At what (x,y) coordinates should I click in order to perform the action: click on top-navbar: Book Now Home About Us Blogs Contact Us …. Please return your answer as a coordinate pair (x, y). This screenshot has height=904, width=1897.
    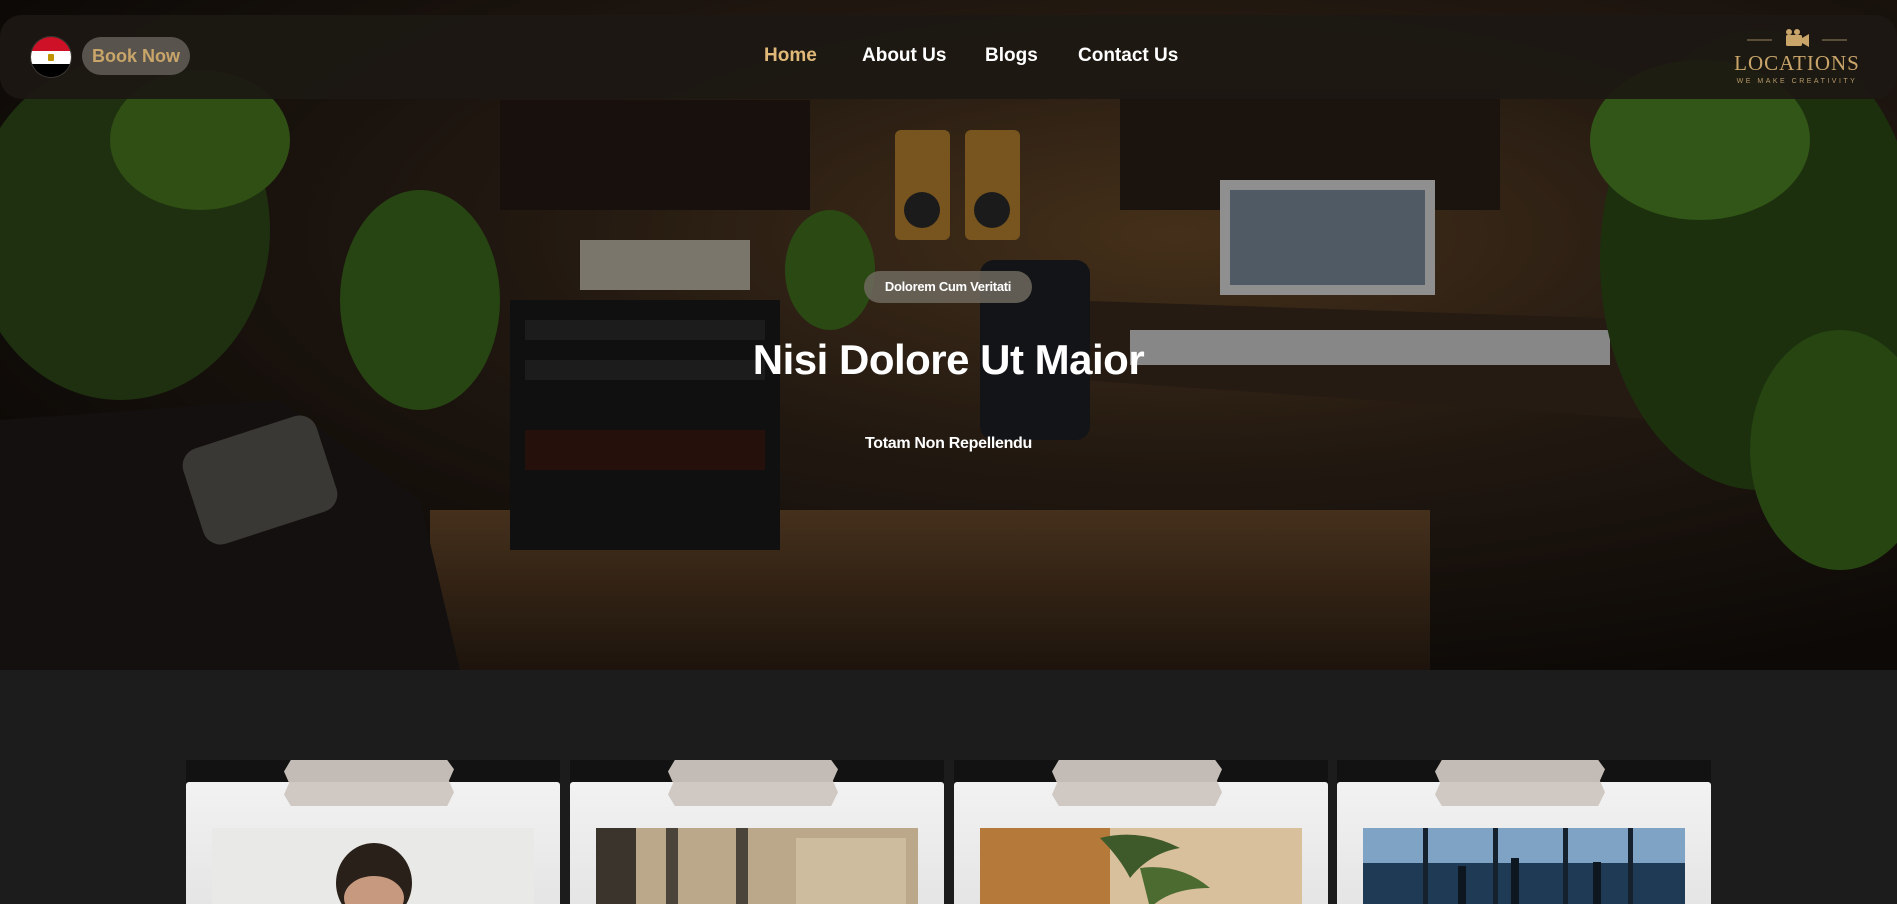
    Looking at the image, I should click on (948, 57).